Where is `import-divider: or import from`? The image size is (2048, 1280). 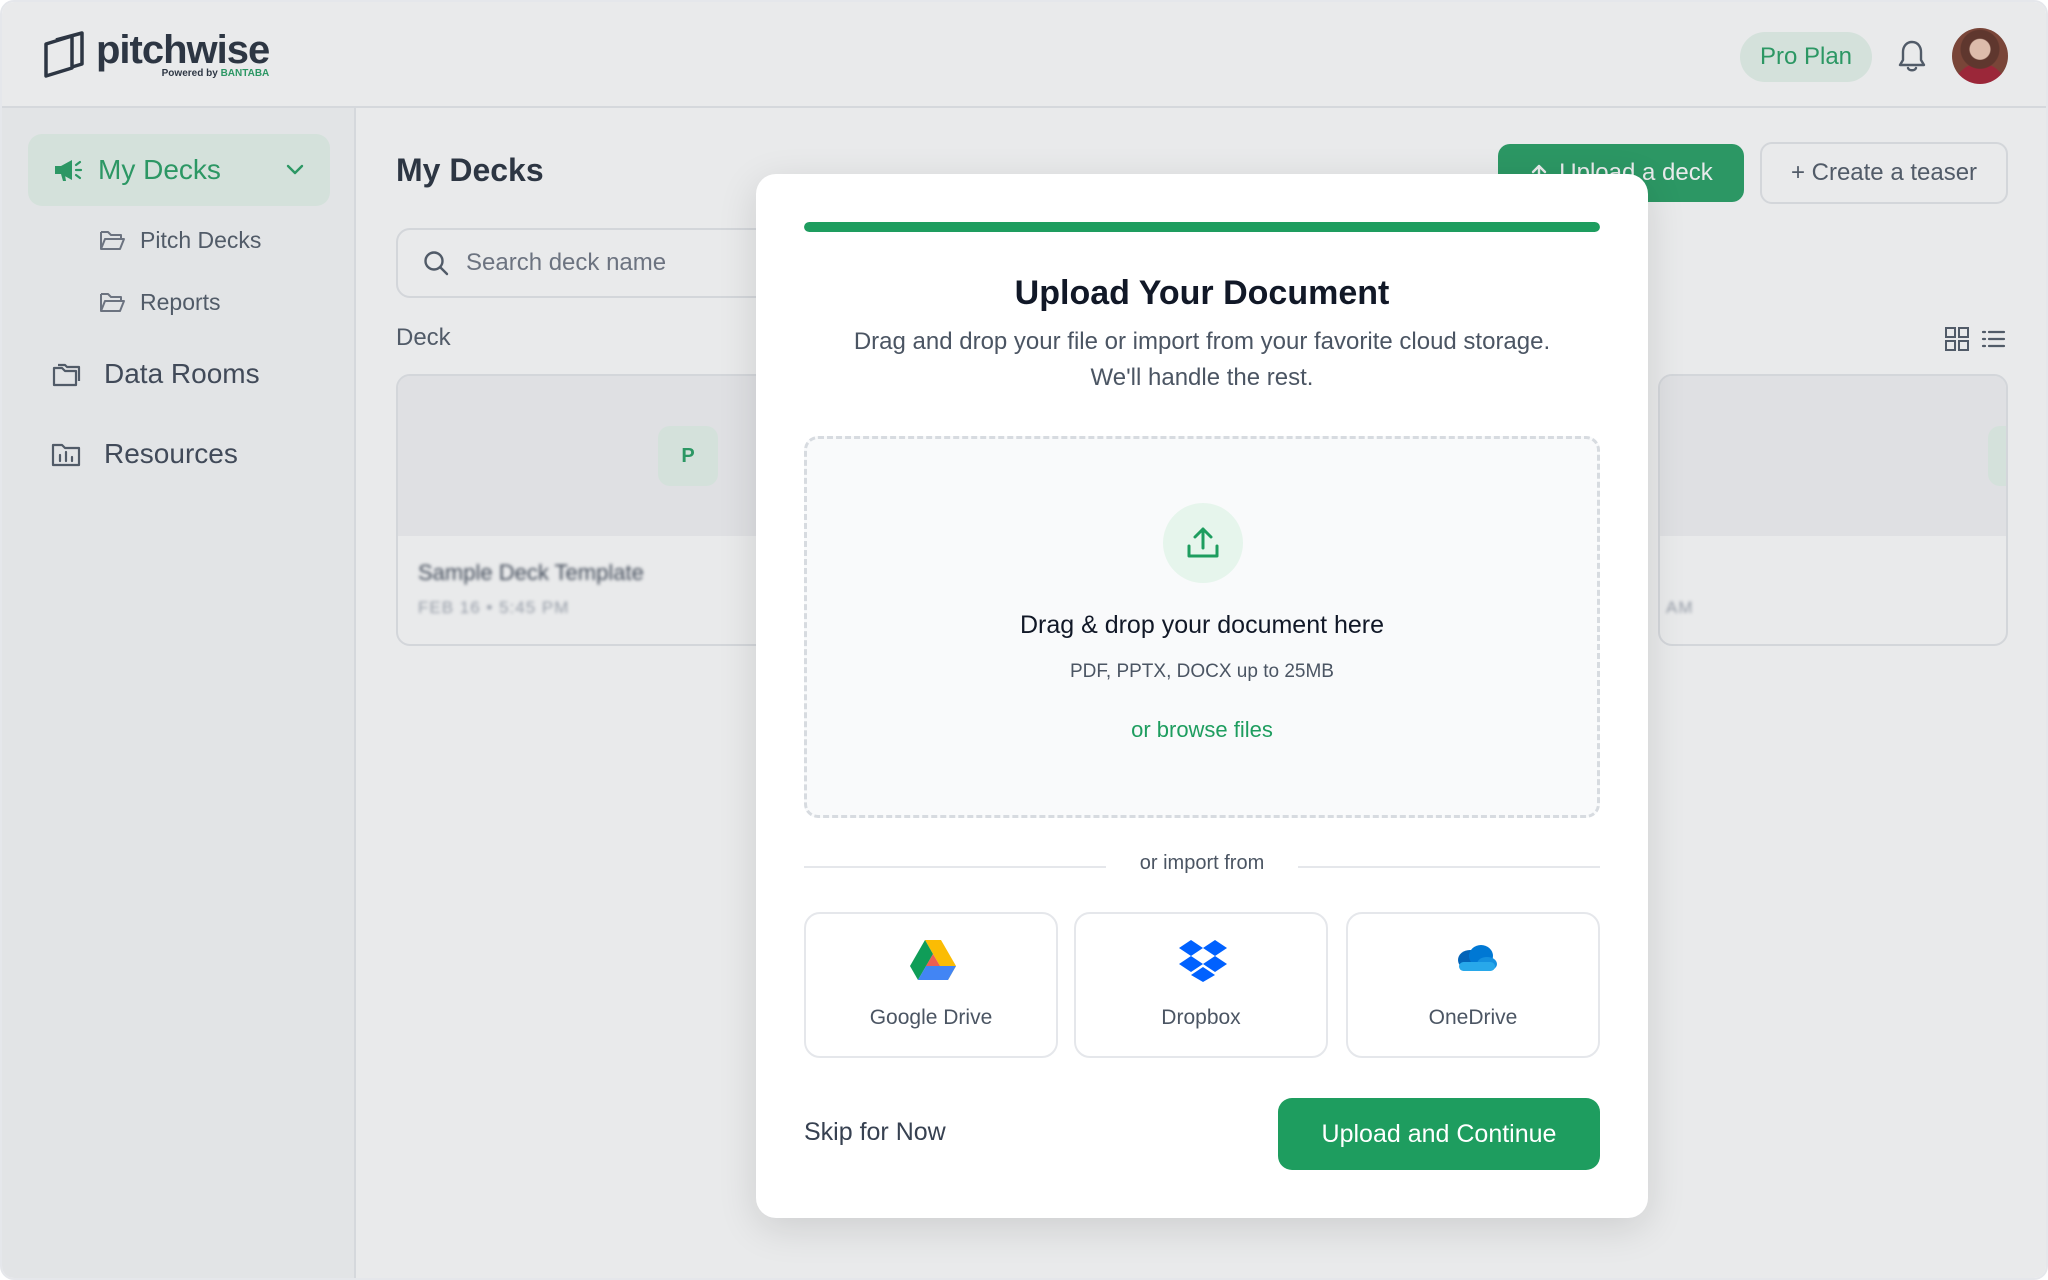 import-divider: or import from is located at coordinates (1202, 867).